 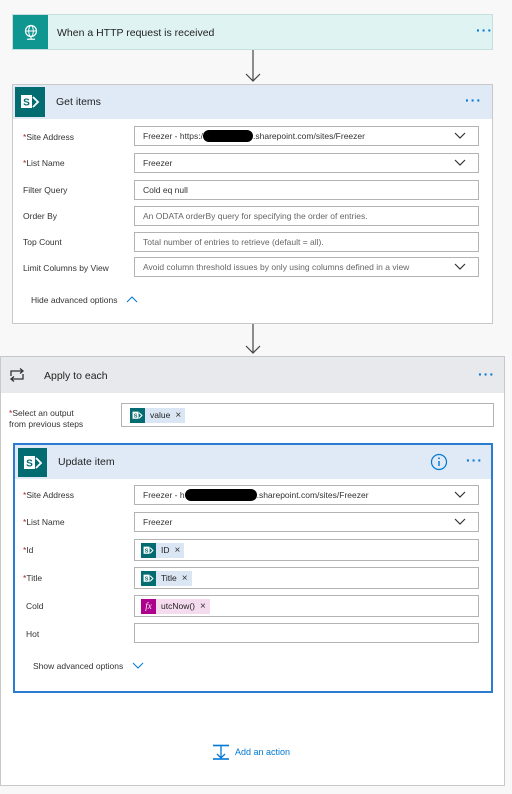 What do you see at coordinates (33, 634) in the screenshot?
I see `hot-label: Hot` at bounding box center [33, 634].